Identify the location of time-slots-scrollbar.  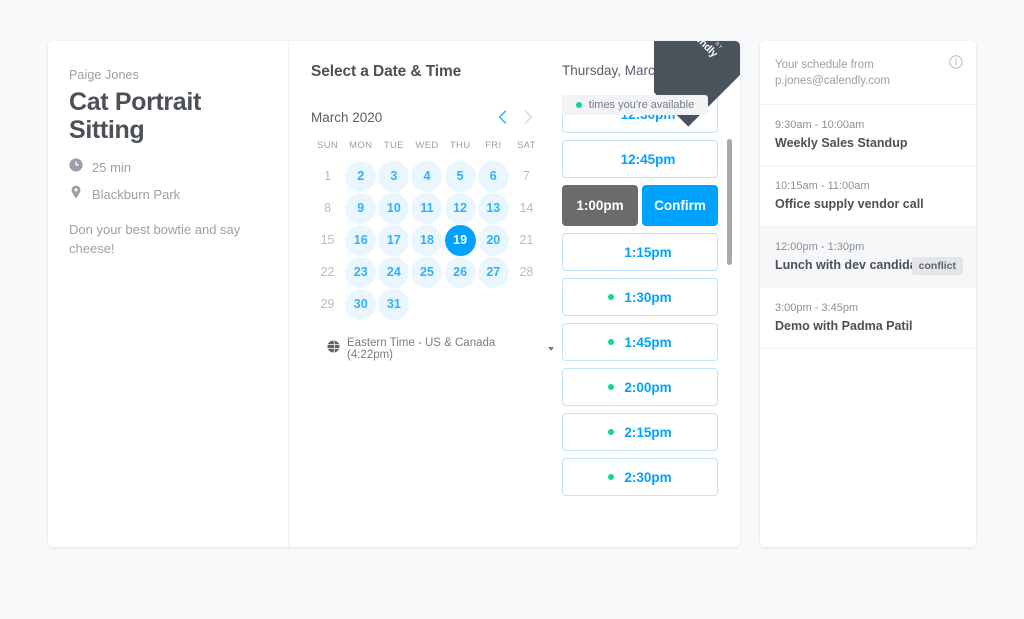
(729, 299).